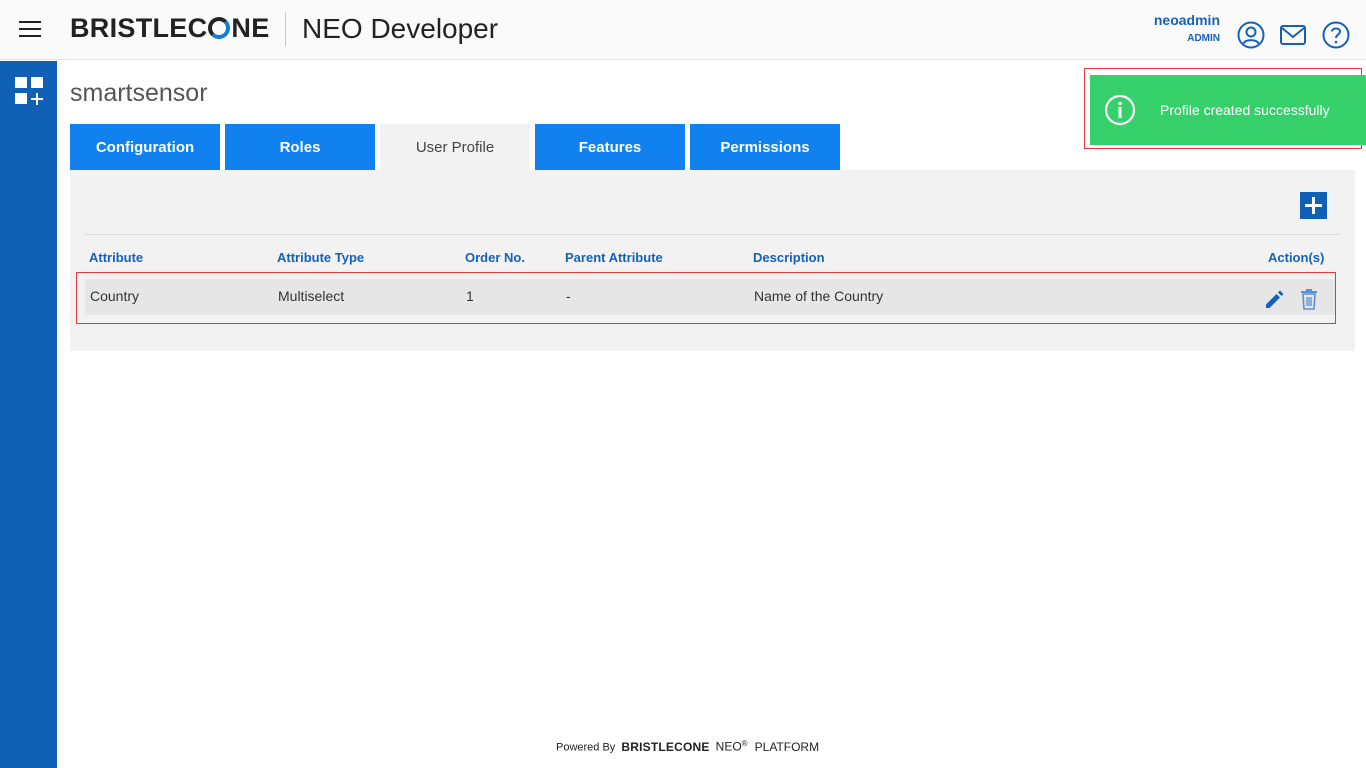  I want to click on top-header: BRISTLEC NE NEO Developer neoadmin ADMIN, so click(683, 30).